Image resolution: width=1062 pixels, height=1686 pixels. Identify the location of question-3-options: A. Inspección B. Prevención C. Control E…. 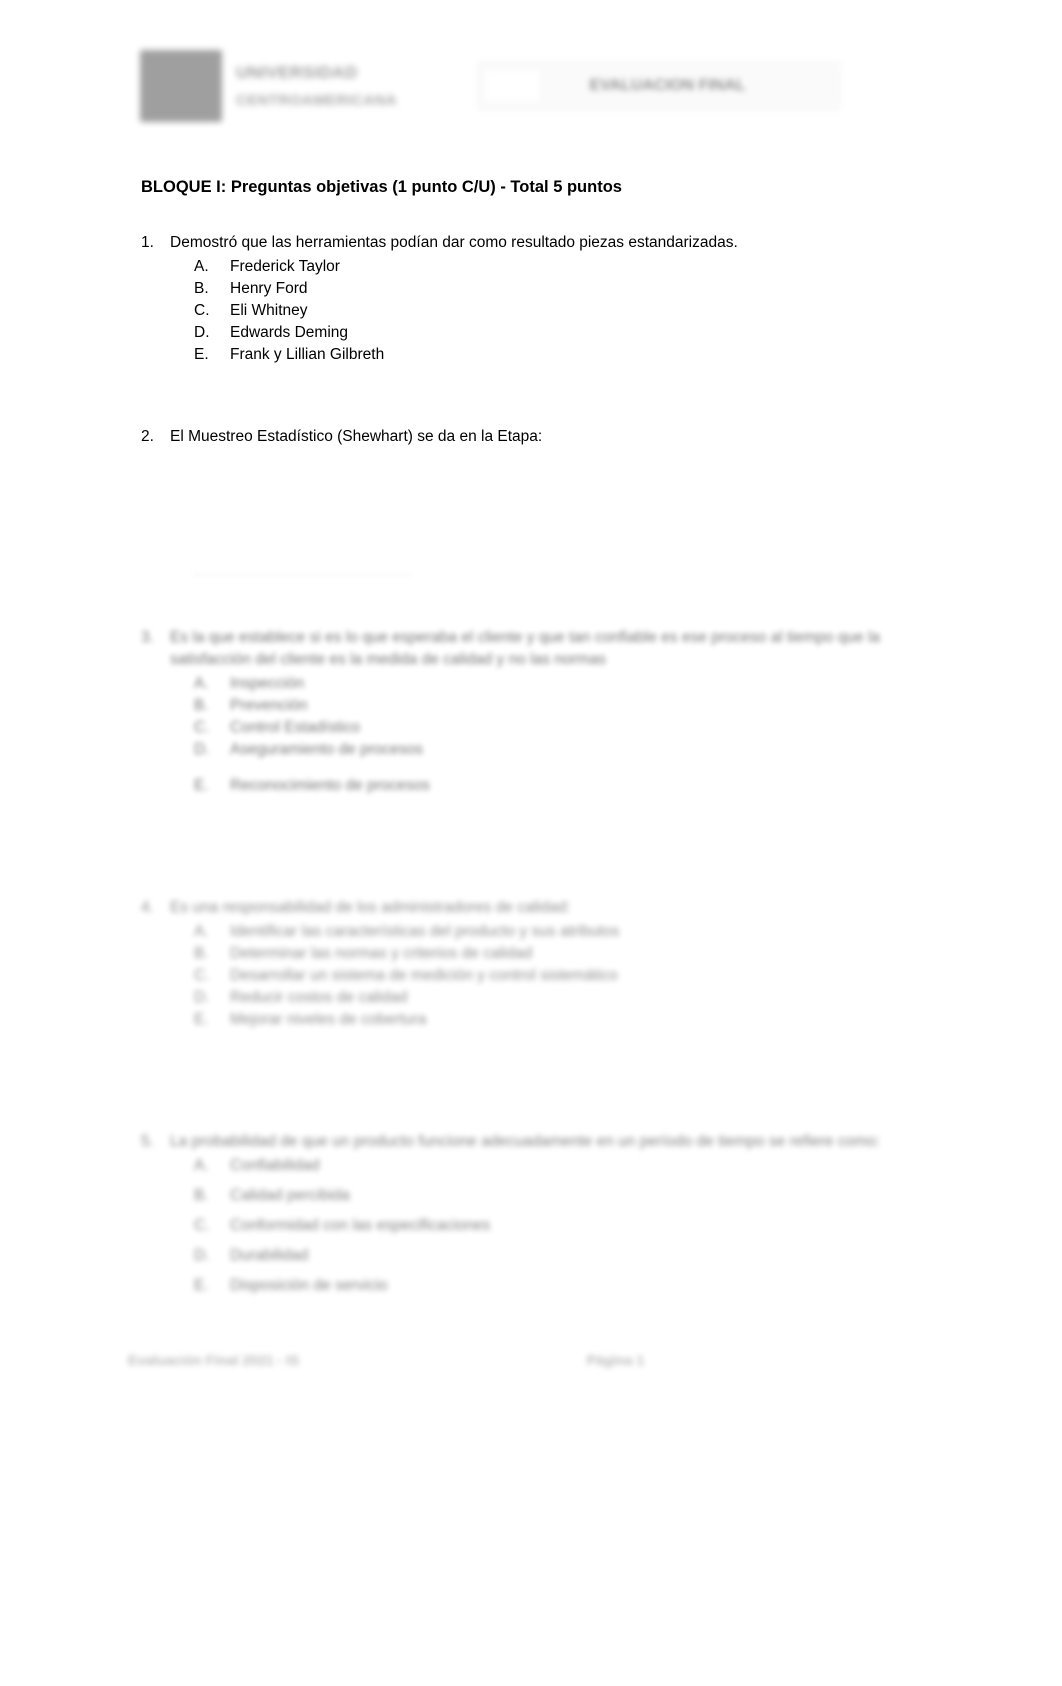
(536, 735).